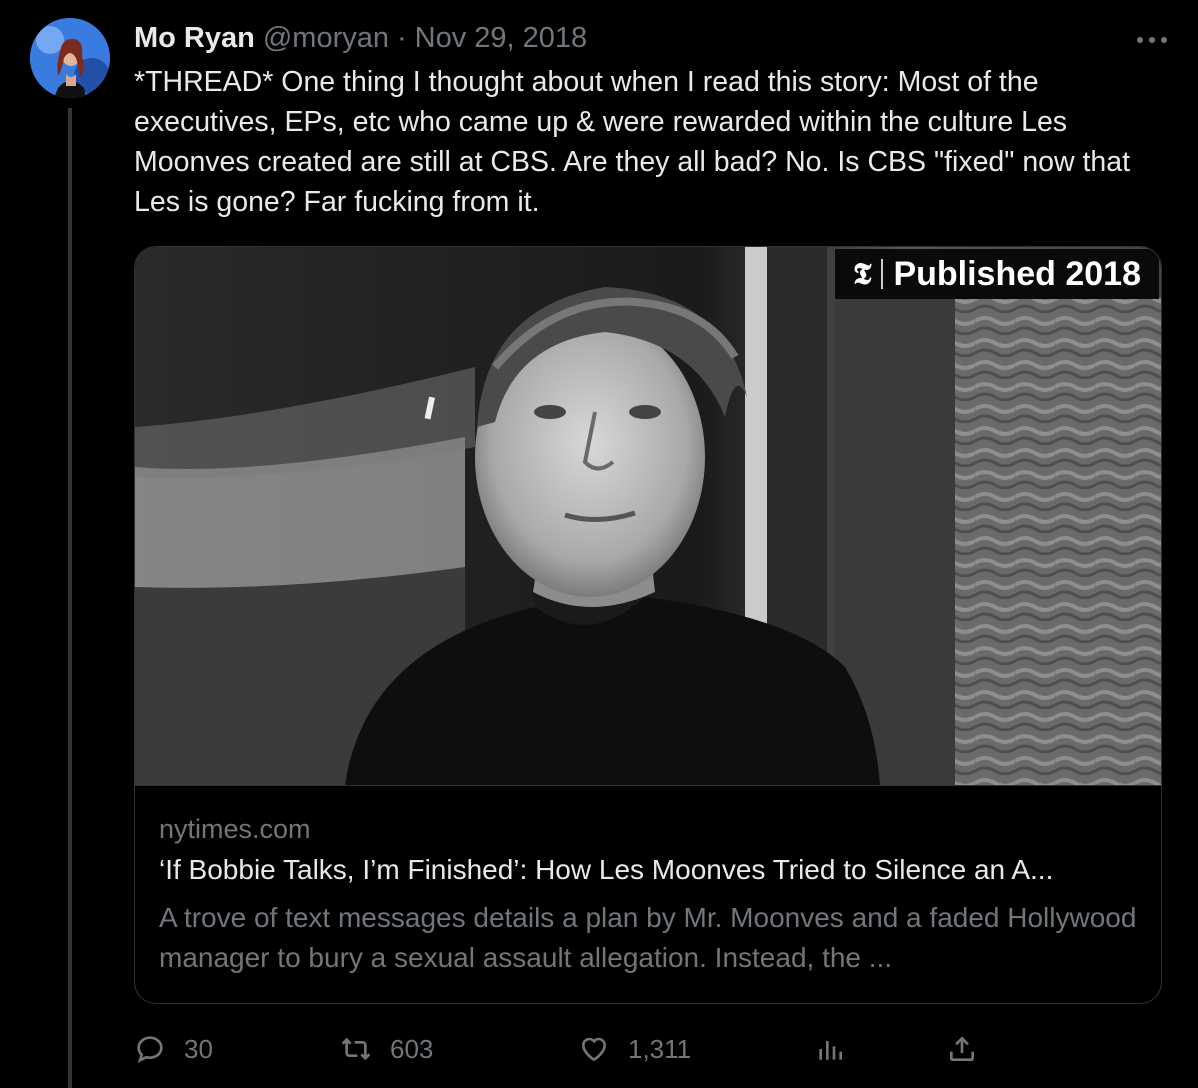 The width and height of the screenshot is (1198, 1088). I want to click on thread-line, so click(70, 598).